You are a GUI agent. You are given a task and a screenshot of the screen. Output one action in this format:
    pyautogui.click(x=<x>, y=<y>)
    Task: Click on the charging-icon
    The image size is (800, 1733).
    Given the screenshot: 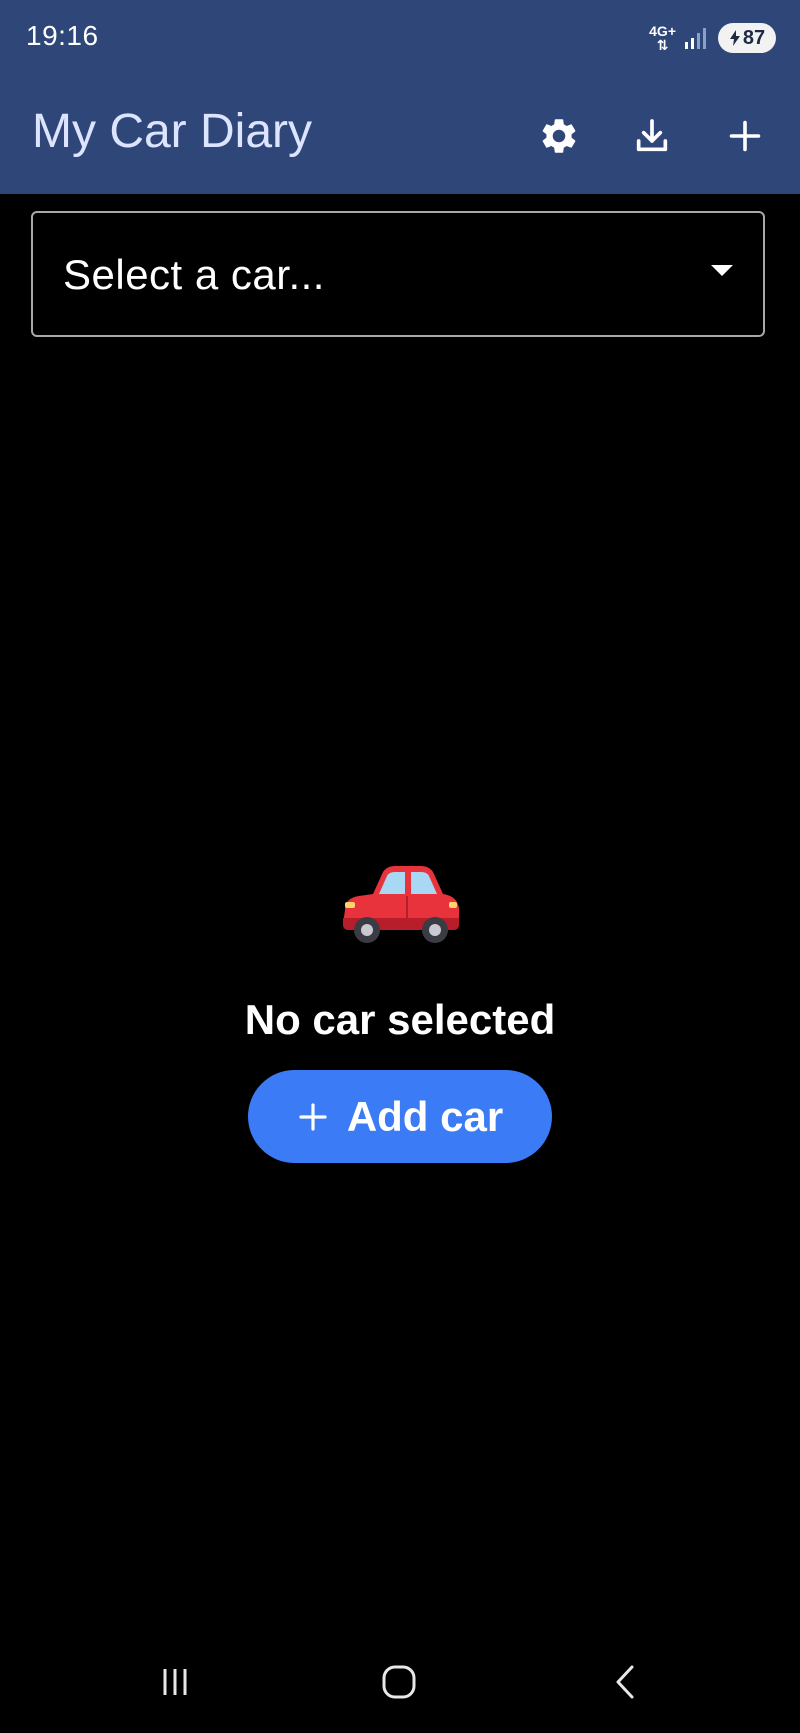 What is the action you would take?
    pyautogui.click(x=734, y=38)
    